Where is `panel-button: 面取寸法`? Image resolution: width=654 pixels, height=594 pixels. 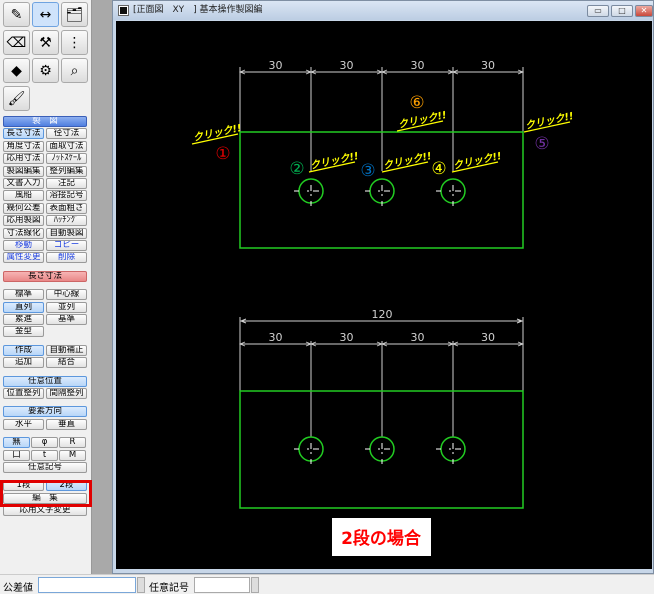 panel-button: 面取寸法 is located at coordinates (66, 146).